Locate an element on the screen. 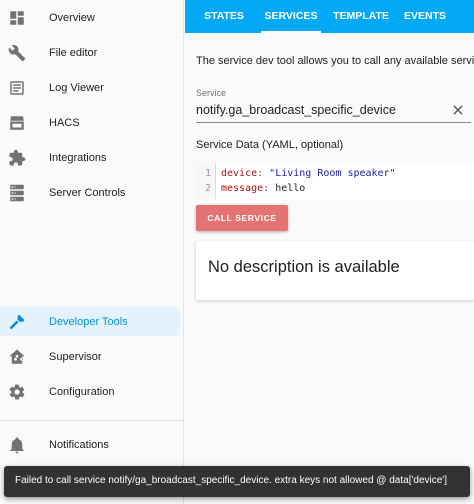  cog-icon is located at coordinates (17, 392).